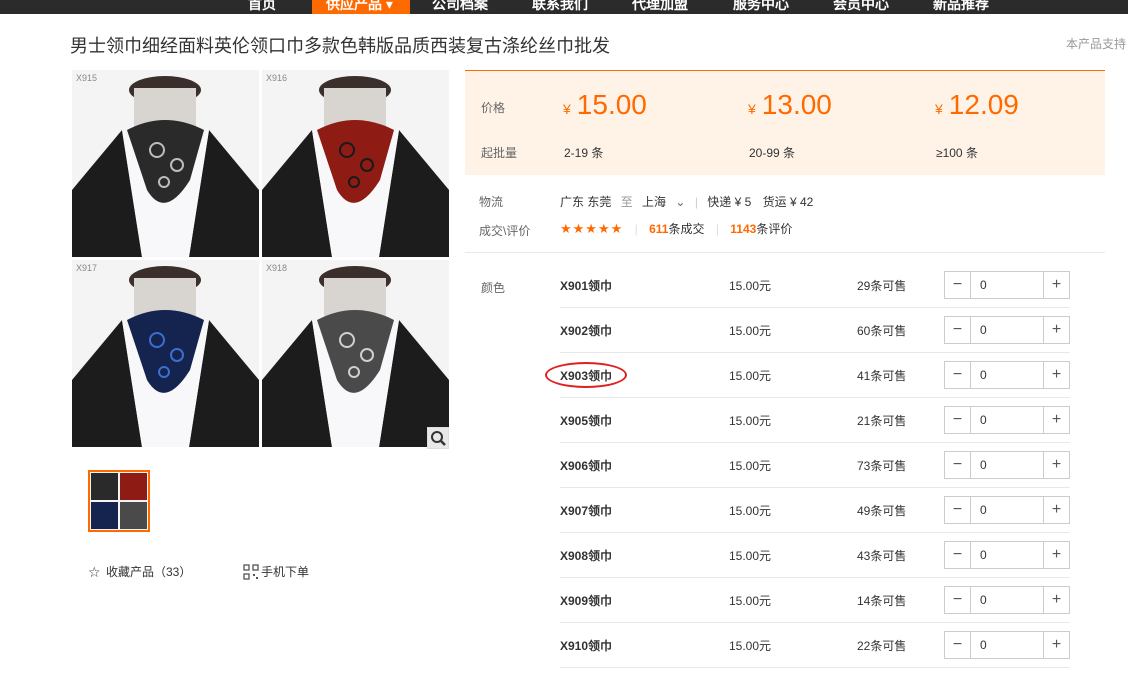 Image resolution: width=1128 pixels, height=676 pixels. What do you see at coordinates (815, 375) in the screenshot?
I see `sku-row: X903领巾15.00元41条可售−+` at bounding box center [815, 375].